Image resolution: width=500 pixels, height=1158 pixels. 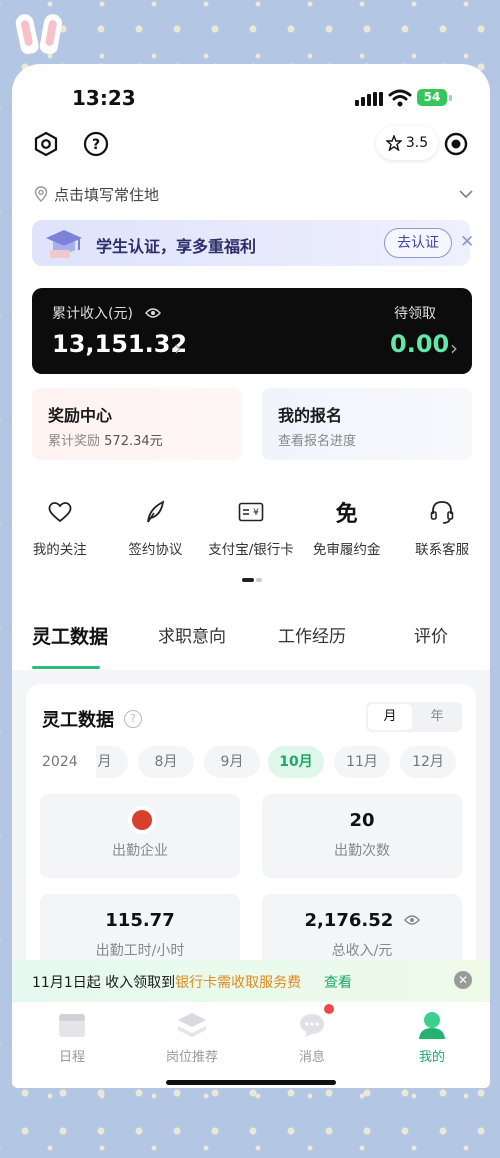 I want to click on unread-dot, so click(x=329, y=1009).